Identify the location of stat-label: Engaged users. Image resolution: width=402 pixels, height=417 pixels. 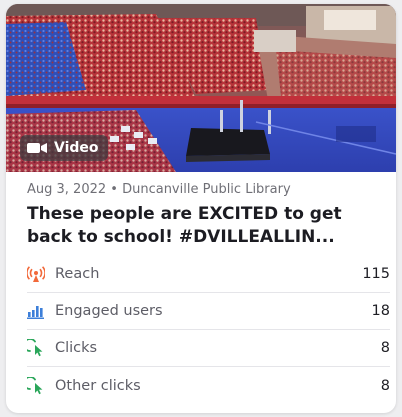
(109, 311).